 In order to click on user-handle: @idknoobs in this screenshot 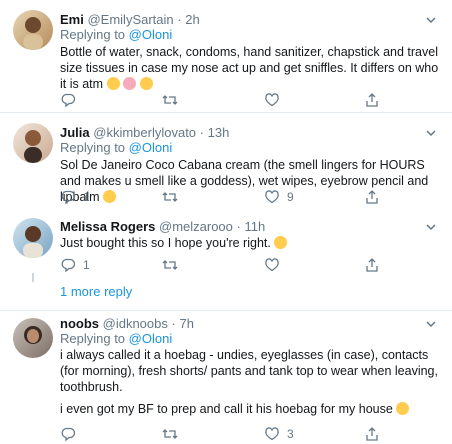, I will do `click(135, 323)`.